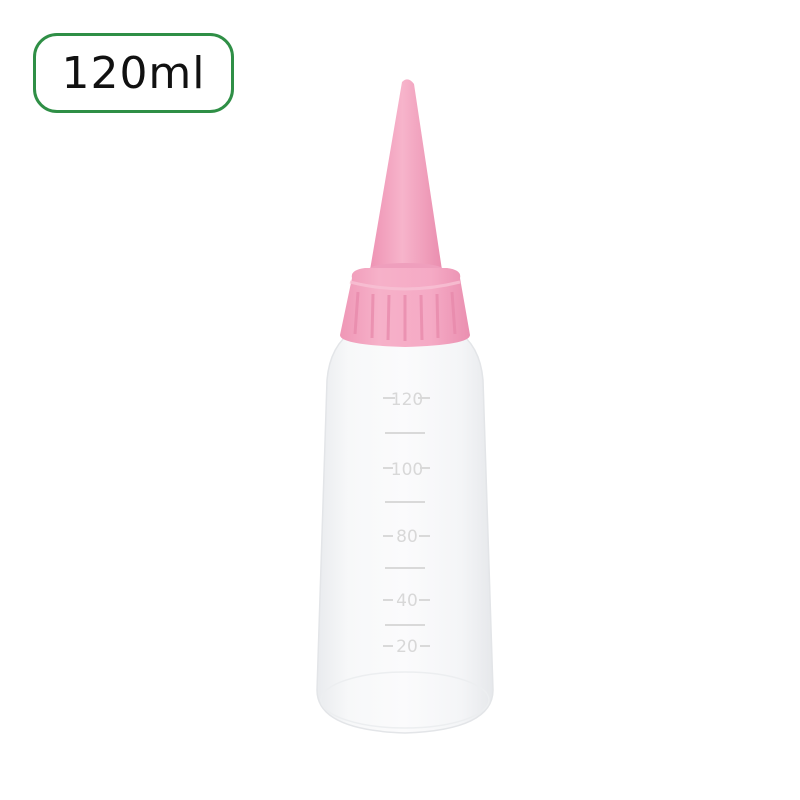 Image resolution: width=800 pixels, height=800 pixels. What do you see at coordinates (407, 470) in the screenshot?
I see `graduation-label-100: 100` at bounding box center [407, 470].